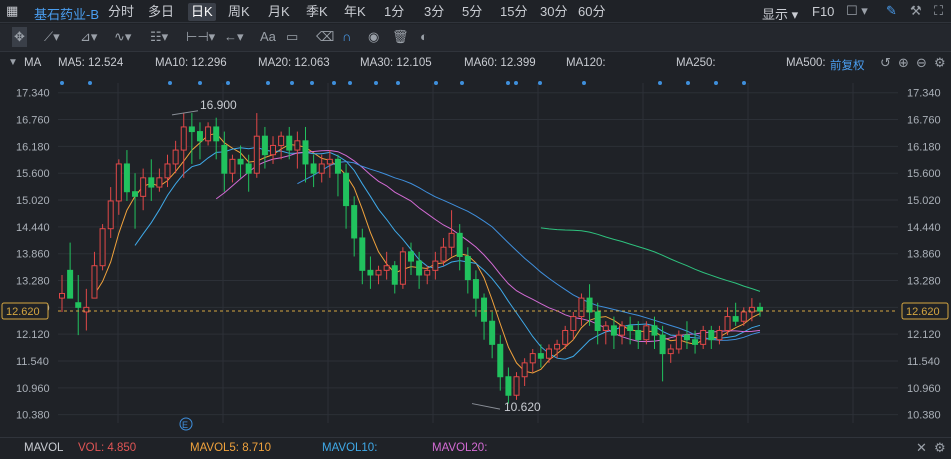  What do you see at coordinates (121, 12) in the screenshot?
I see `tab-0: 分时` at bounding box center [121, 12].